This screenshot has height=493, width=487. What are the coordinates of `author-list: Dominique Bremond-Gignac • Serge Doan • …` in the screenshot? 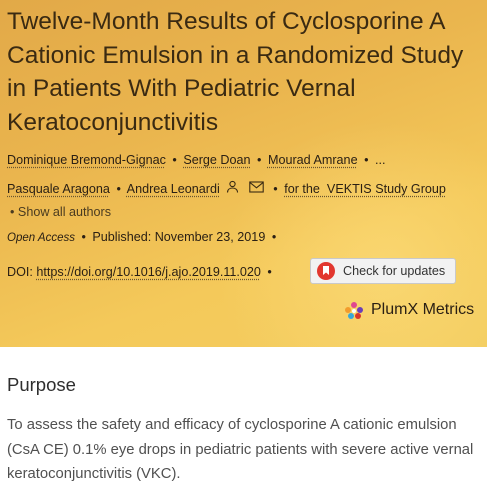 It's located at (246, 175).